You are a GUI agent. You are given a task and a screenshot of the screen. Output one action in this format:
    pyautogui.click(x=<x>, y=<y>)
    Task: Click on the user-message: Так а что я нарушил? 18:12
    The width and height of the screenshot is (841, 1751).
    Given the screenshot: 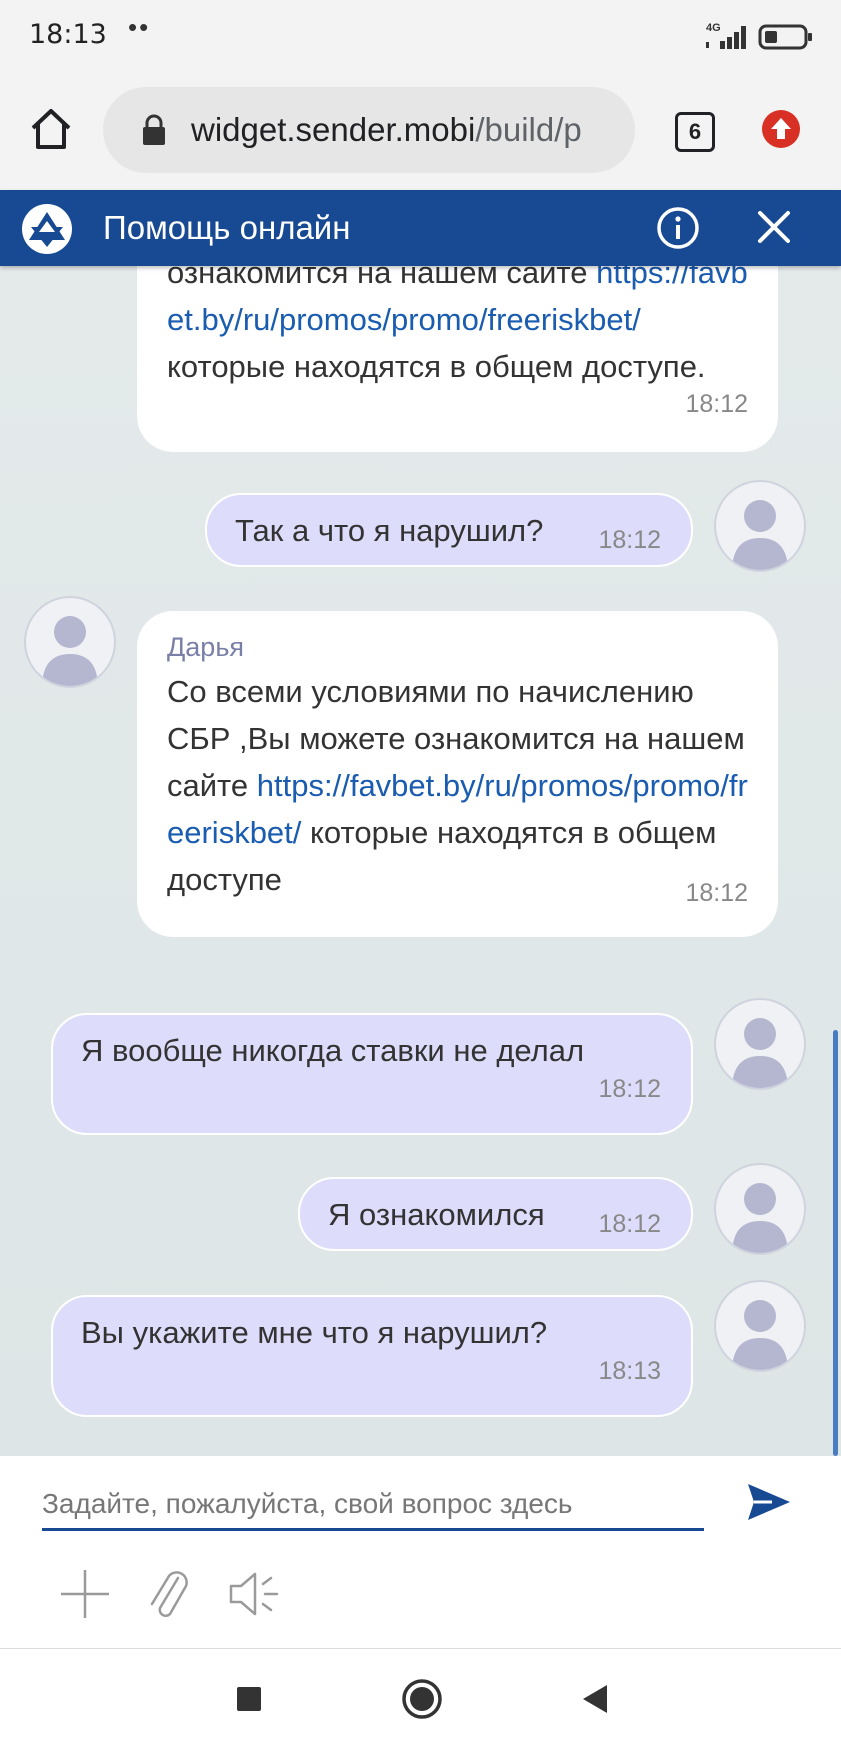 What is the action you would take?
    pyautogui.click(x=449, y=530)
    